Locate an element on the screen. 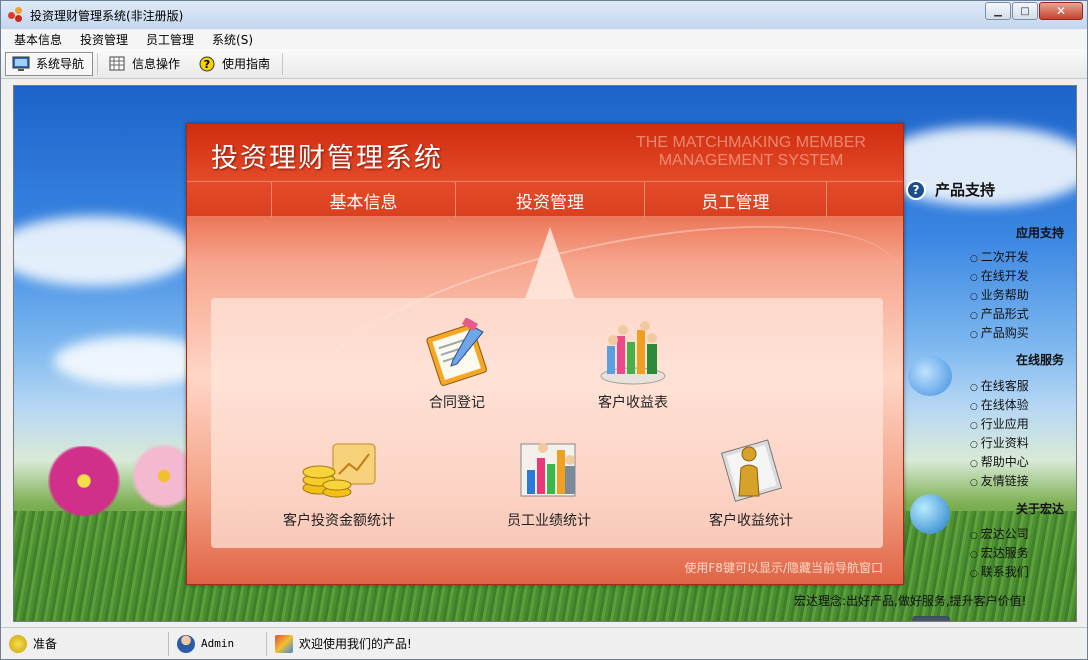 This screenshot has height=660, width=1088. status-ready: 准备 is located at coordinates (85, 643).